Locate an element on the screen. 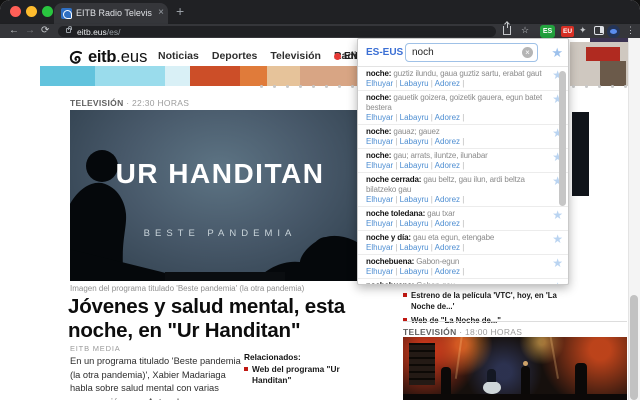 This screenshot has width=640, height=400. menu-kebab-icon: ⋮ is located at coordinates (630, 30).